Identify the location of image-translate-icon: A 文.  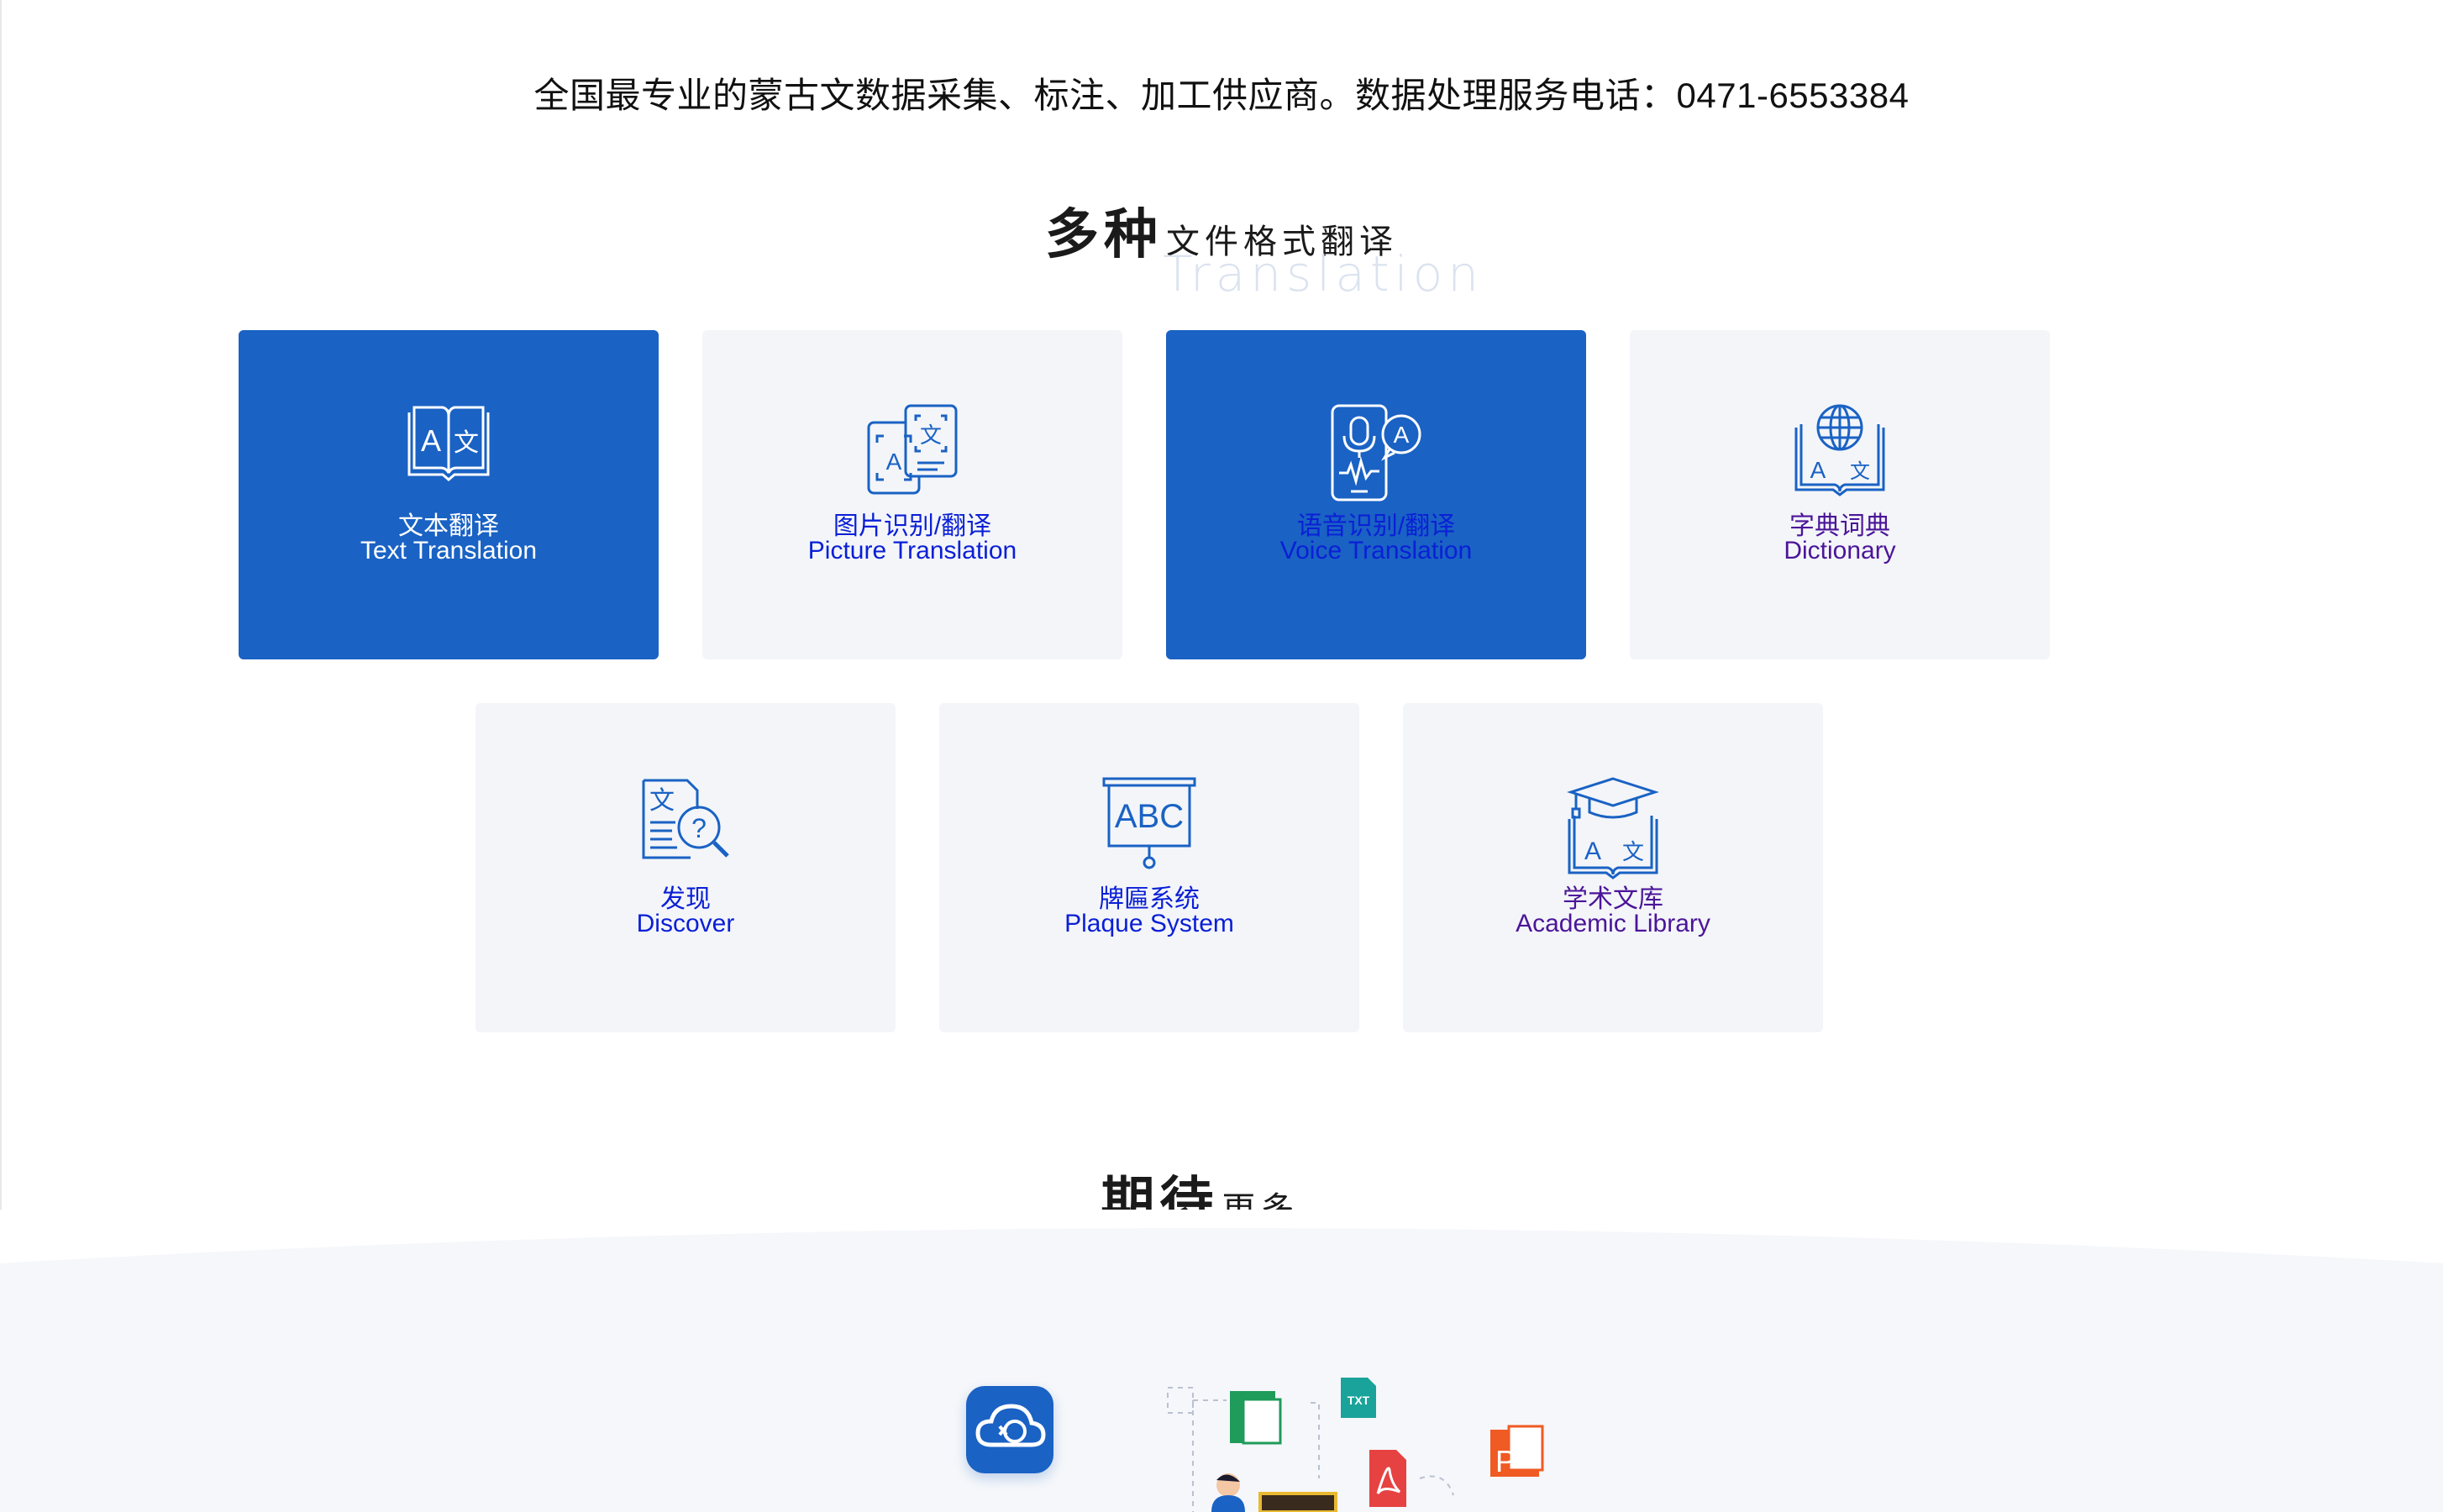
(912, 449).